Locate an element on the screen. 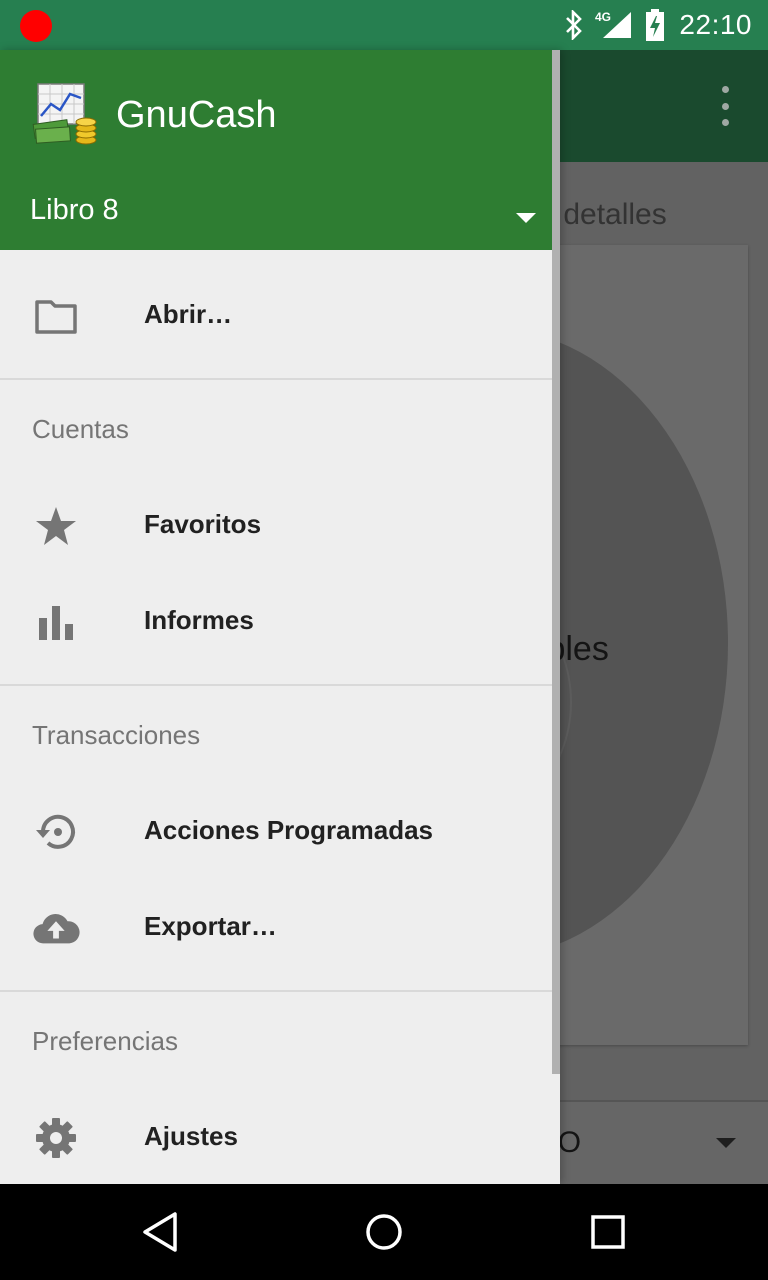  bar-chart-icon is located at coordinates (56, 622).